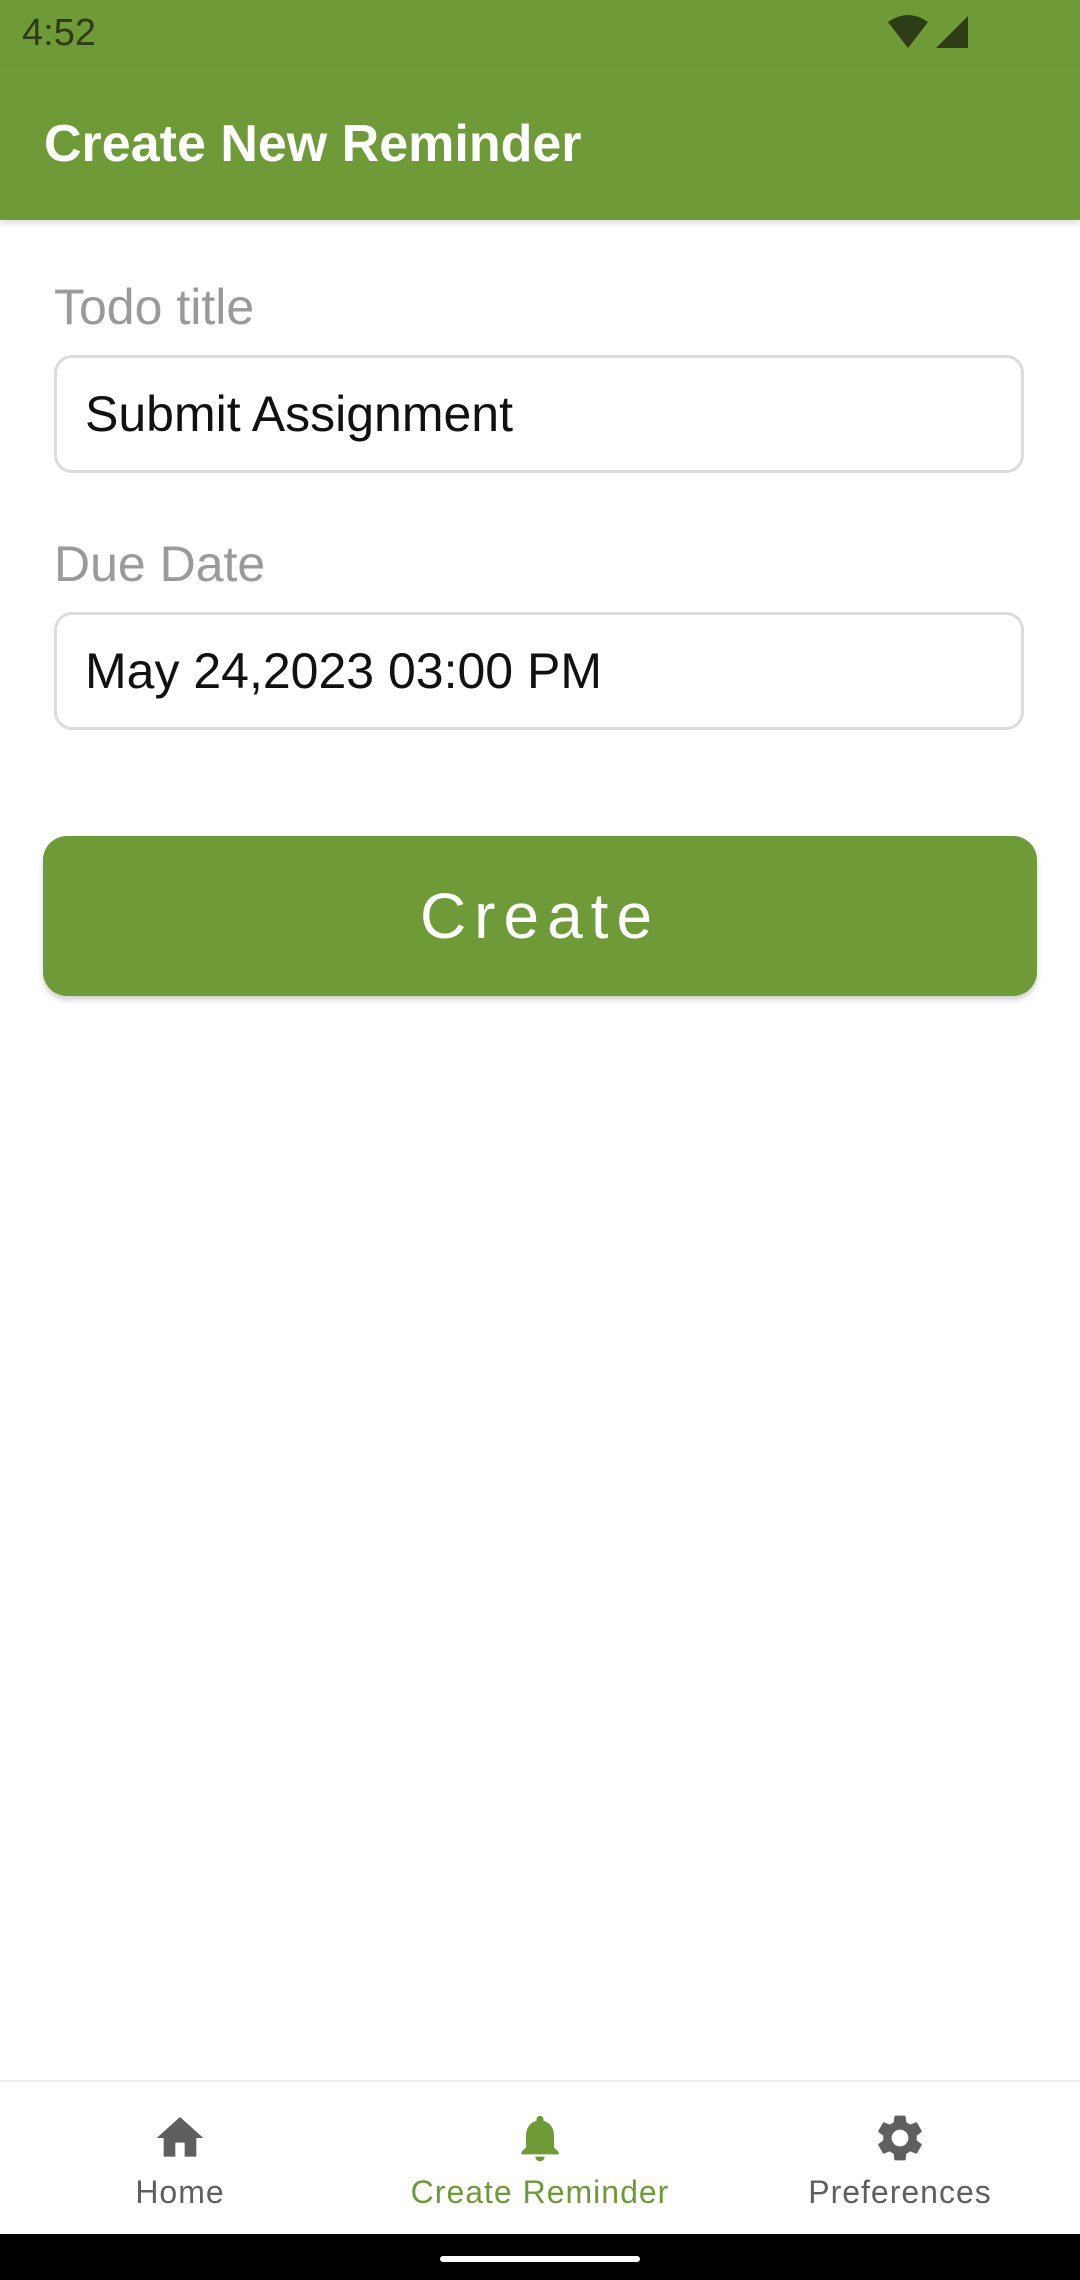  Describe the element at coordinates (908, 31) in the screenshot. I see `wifi-icon` at that location.